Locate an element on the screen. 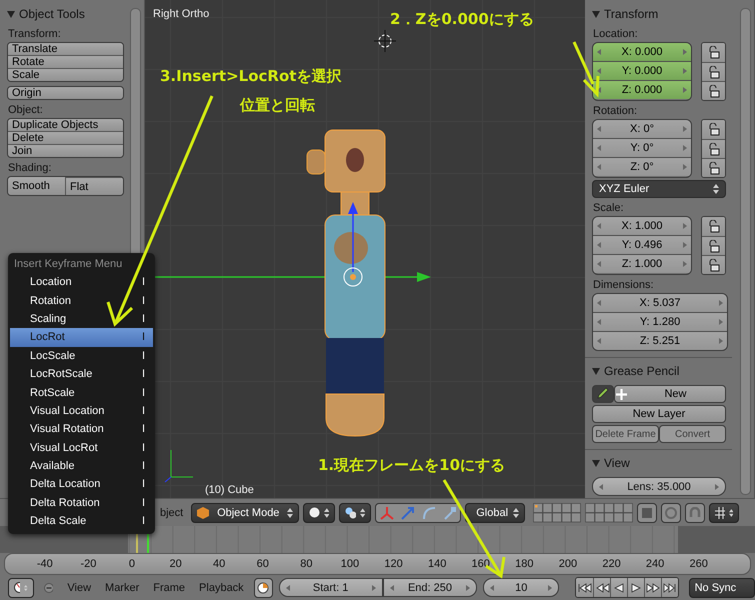 The height and width of the screenshot is (600, 755). number-field: Z: 1.000 is located at coordinates (642, 263).